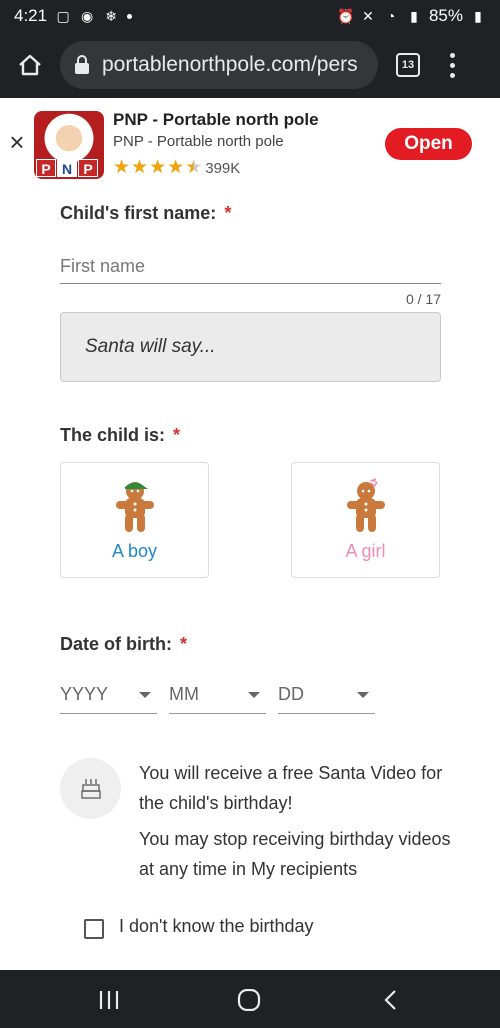 The height and width of the screenshot is (1028, 500). I want to click on gender-label: The child is: *, so click(120, 435).